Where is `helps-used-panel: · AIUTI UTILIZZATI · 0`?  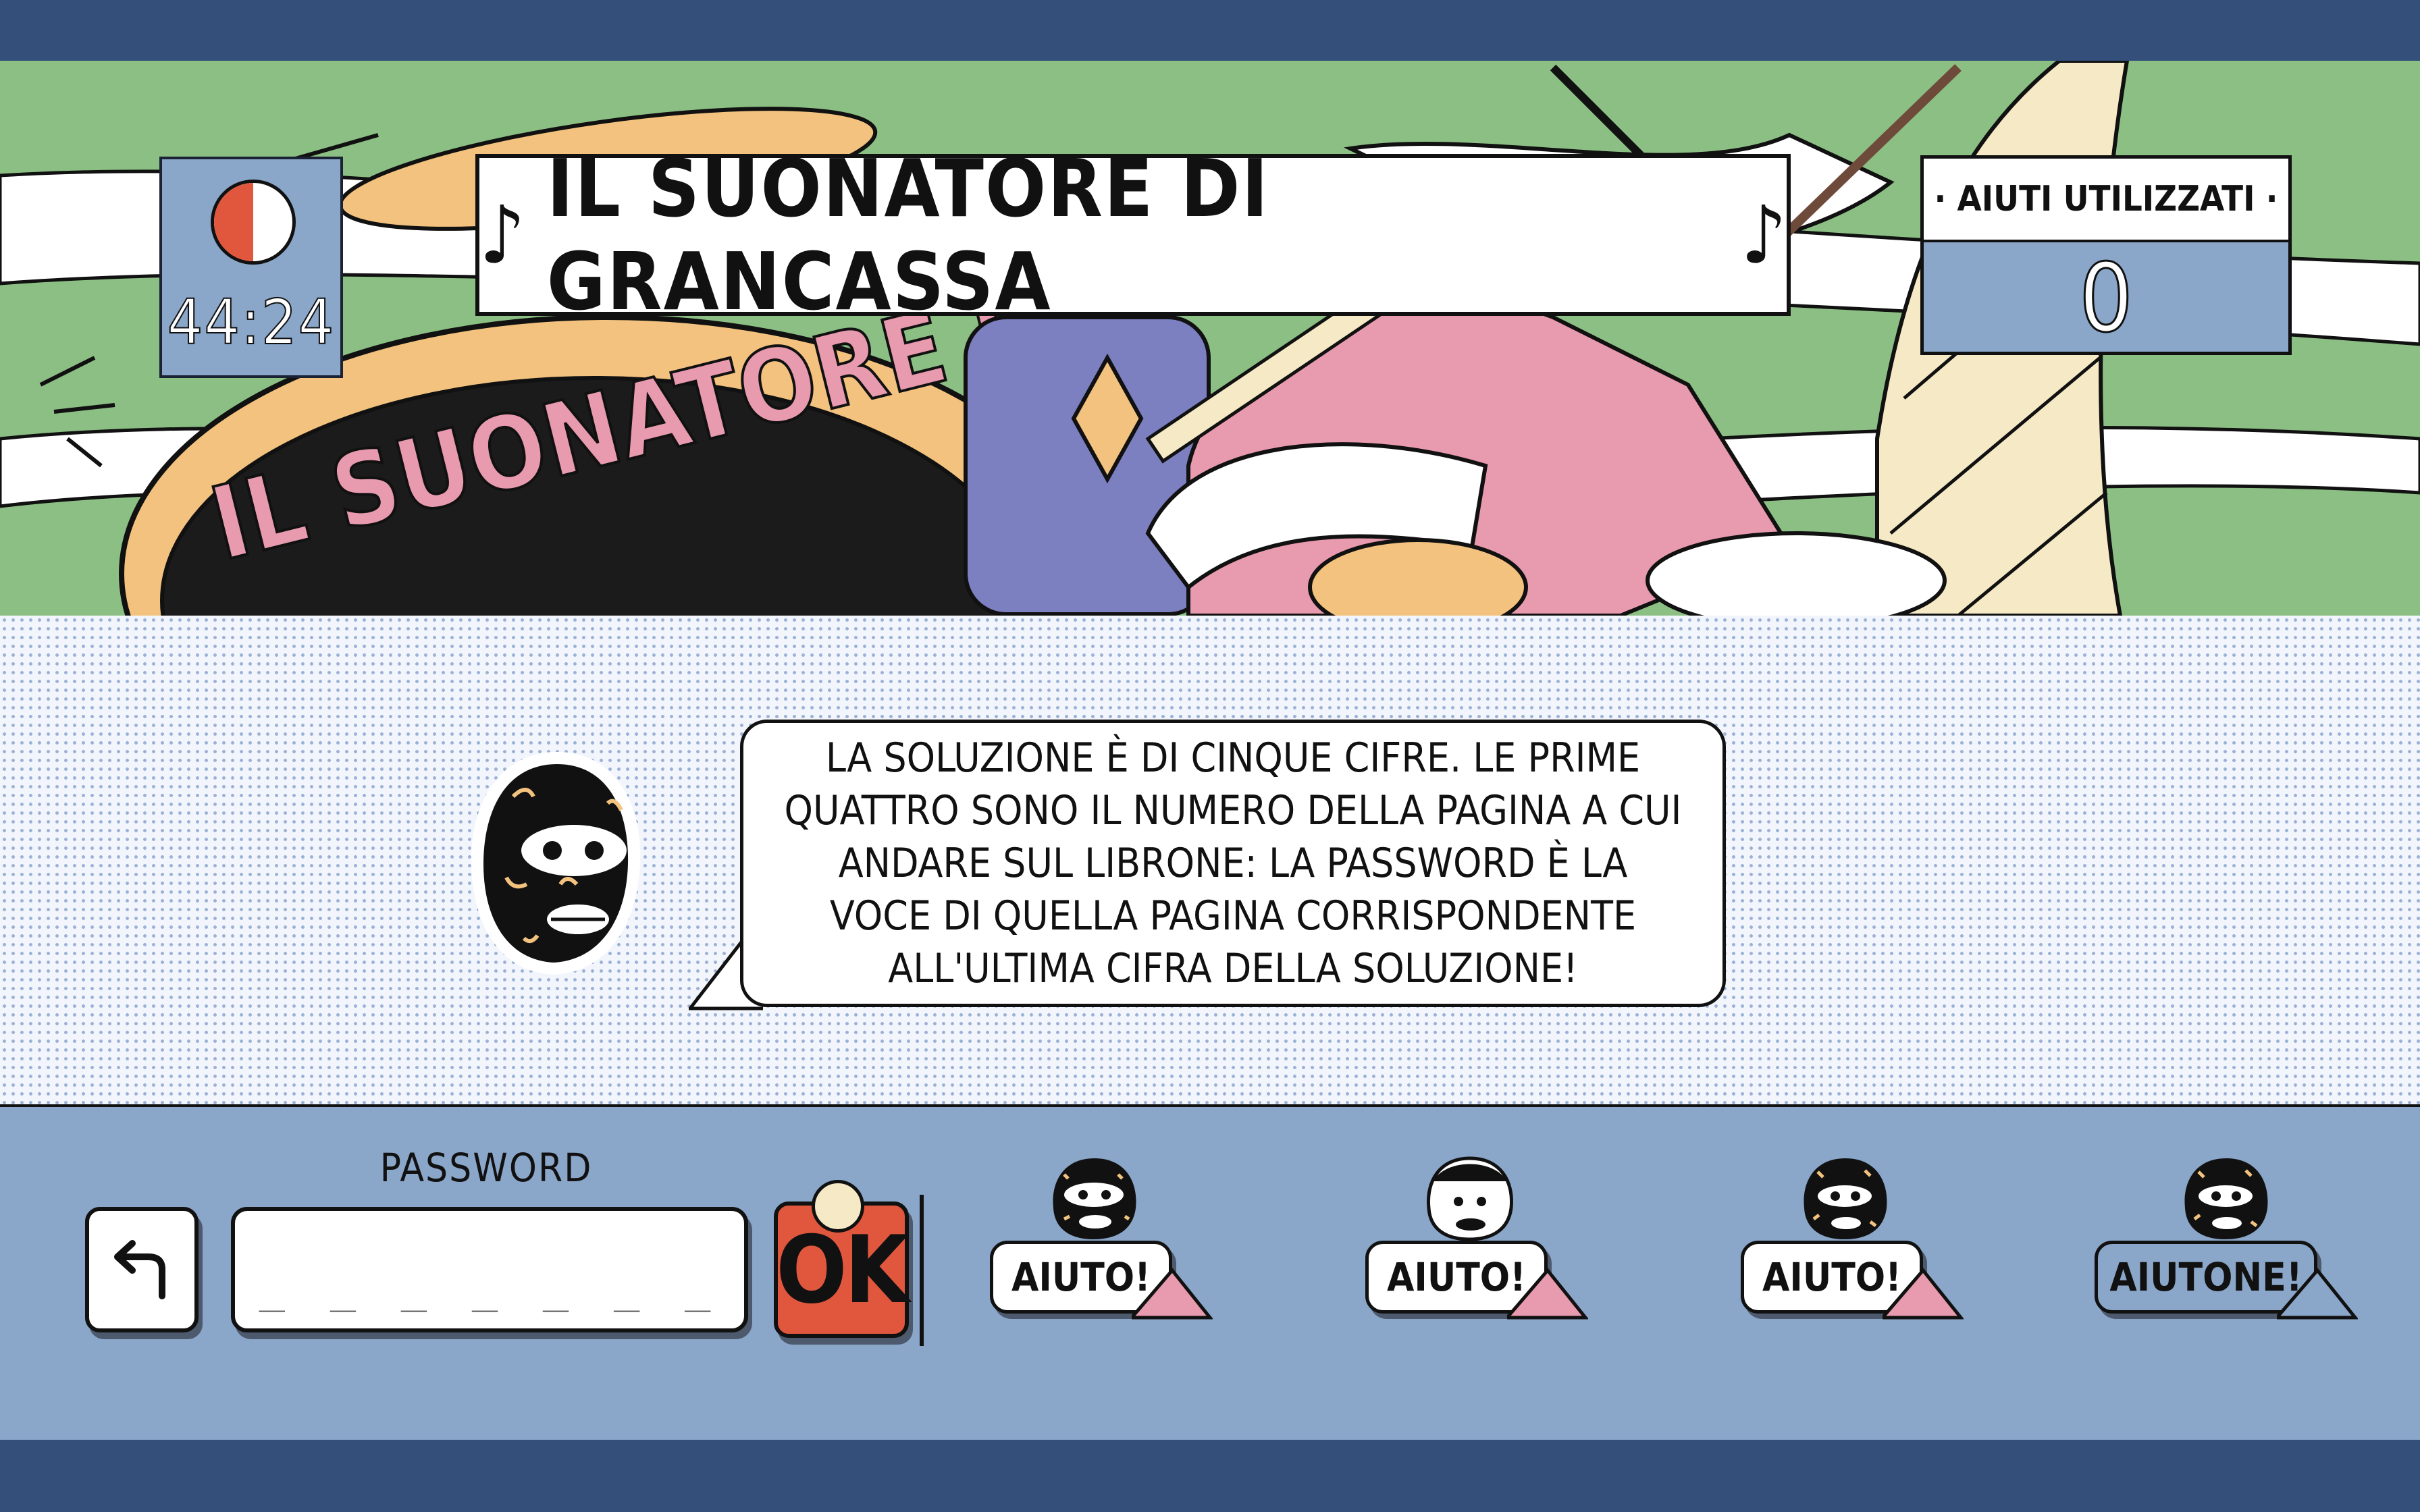
helps-used-panel: · AIUTI UTILIZZATI · 0 is located at coordinates (2106, 255).